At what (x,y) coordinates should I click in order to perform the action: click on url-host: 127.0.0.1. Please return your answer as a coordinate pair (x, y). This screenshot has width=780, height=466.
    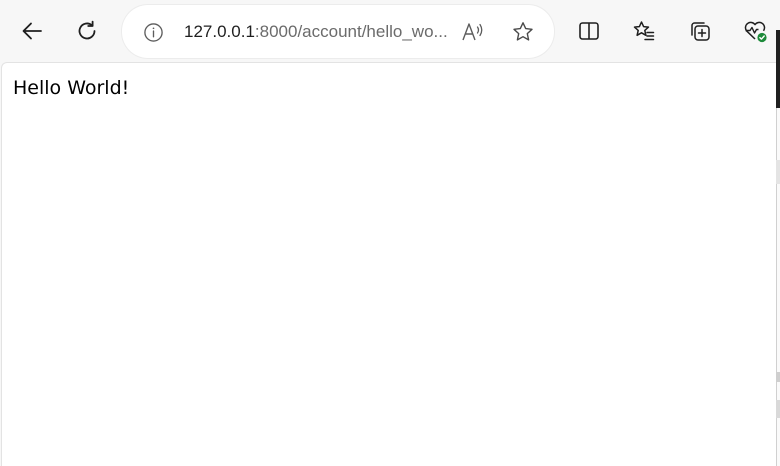
    Looking at the image, I should click on (219, 31).